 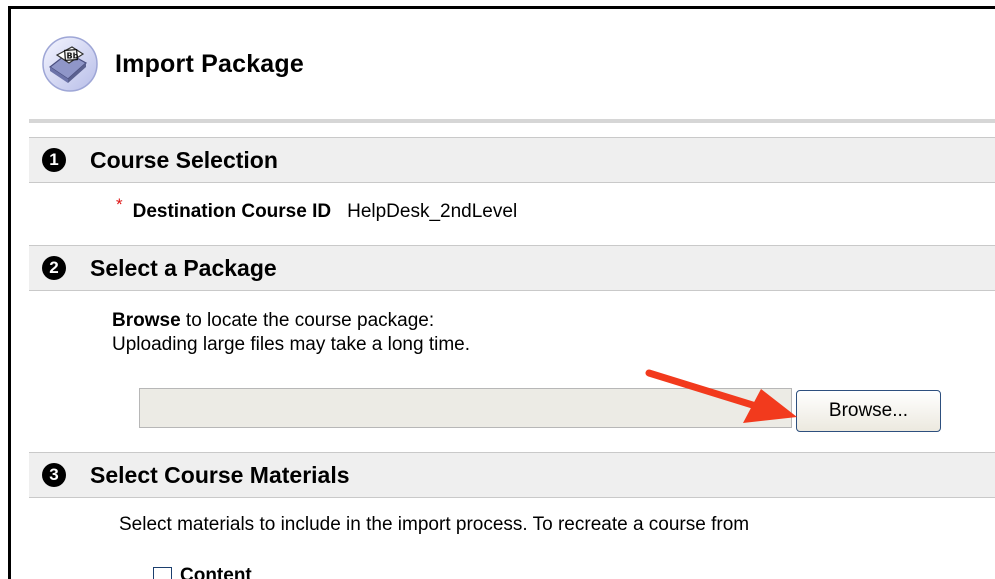 I want to click on section-title-select-materials: Select Course Materials, so click(x=220, y=474).